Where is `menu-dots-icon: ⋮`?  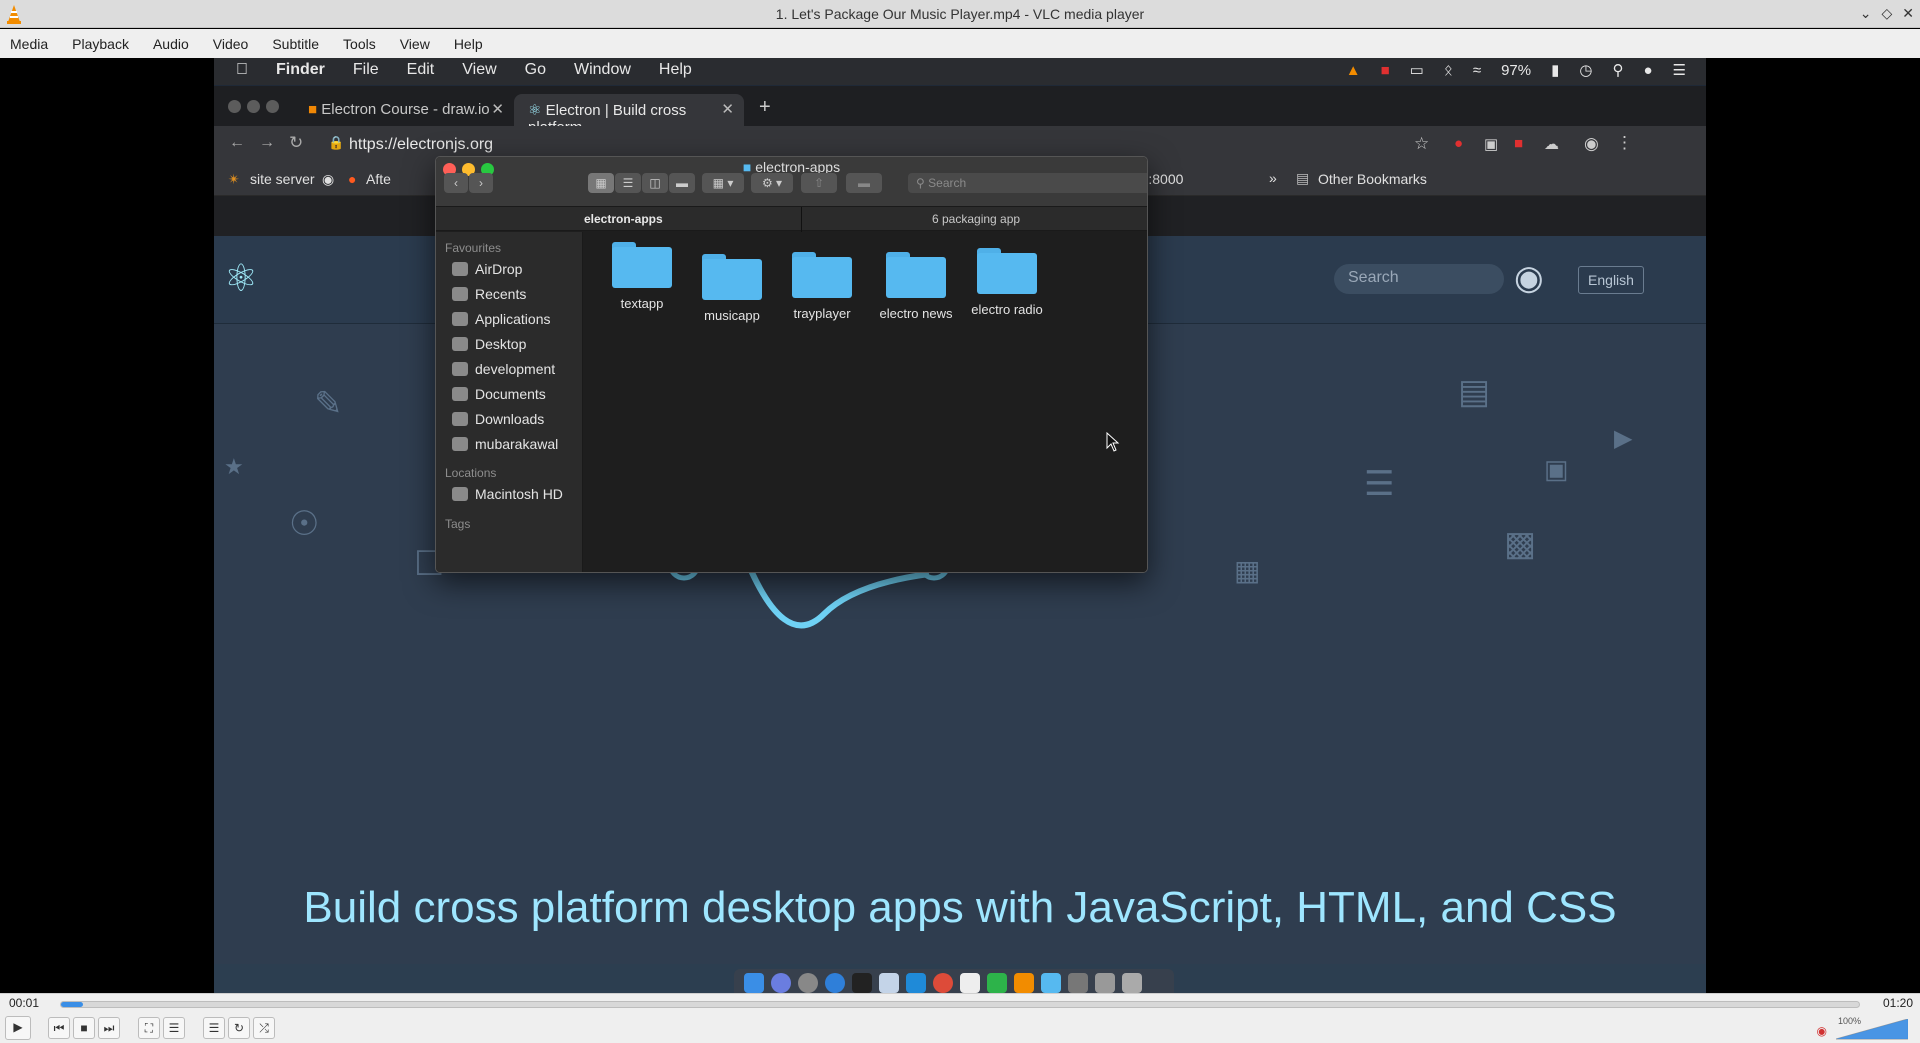
menu-dots-icon: ⋮ is located at coordinates (1624, 143).